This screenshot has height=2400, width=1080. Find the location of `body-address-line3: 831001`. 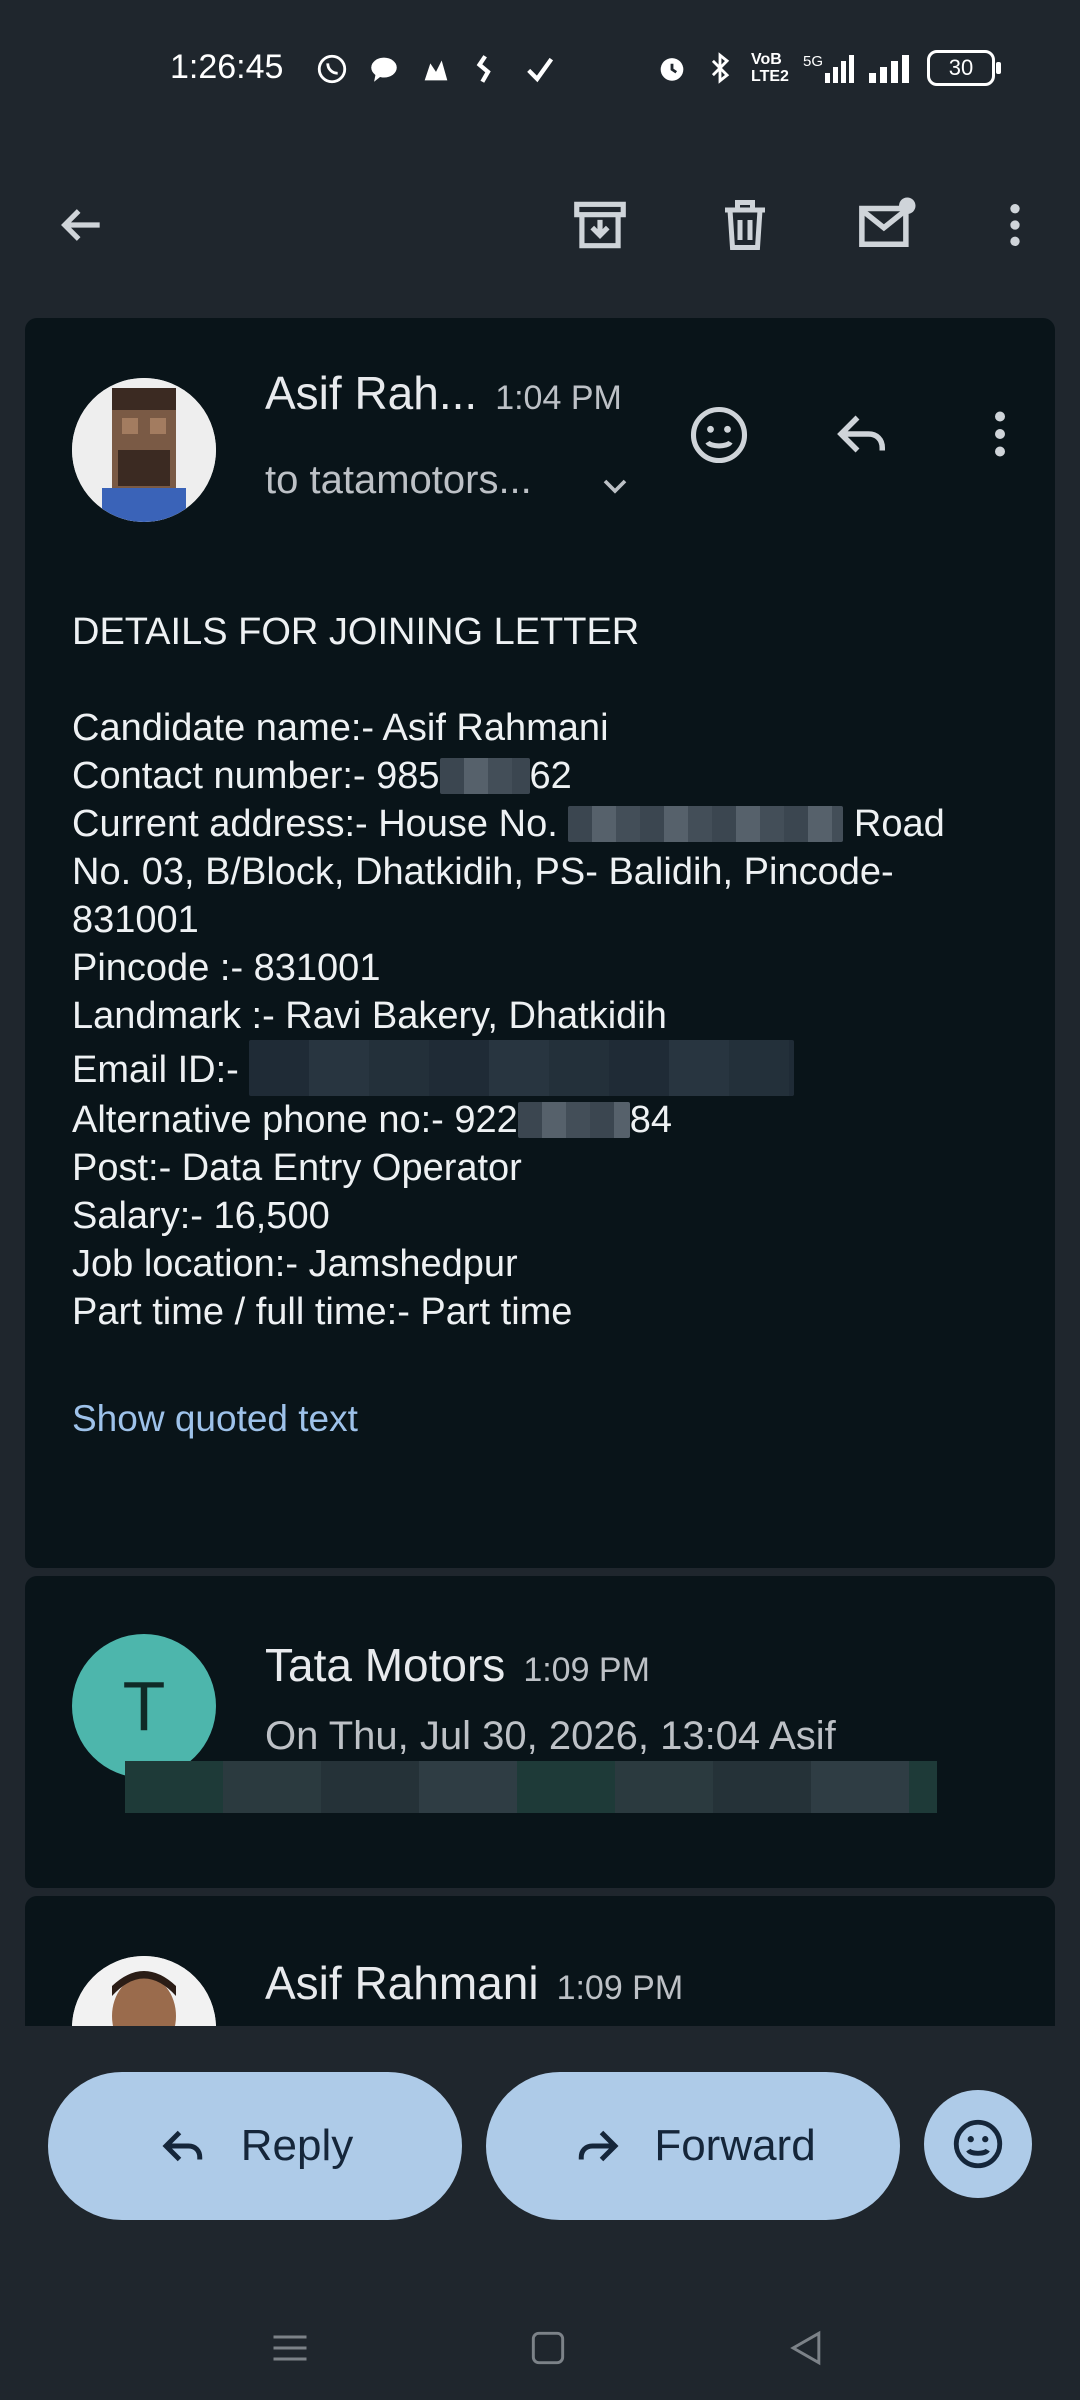

body-address-line3: 831001 is located at coordinates (135, 920).